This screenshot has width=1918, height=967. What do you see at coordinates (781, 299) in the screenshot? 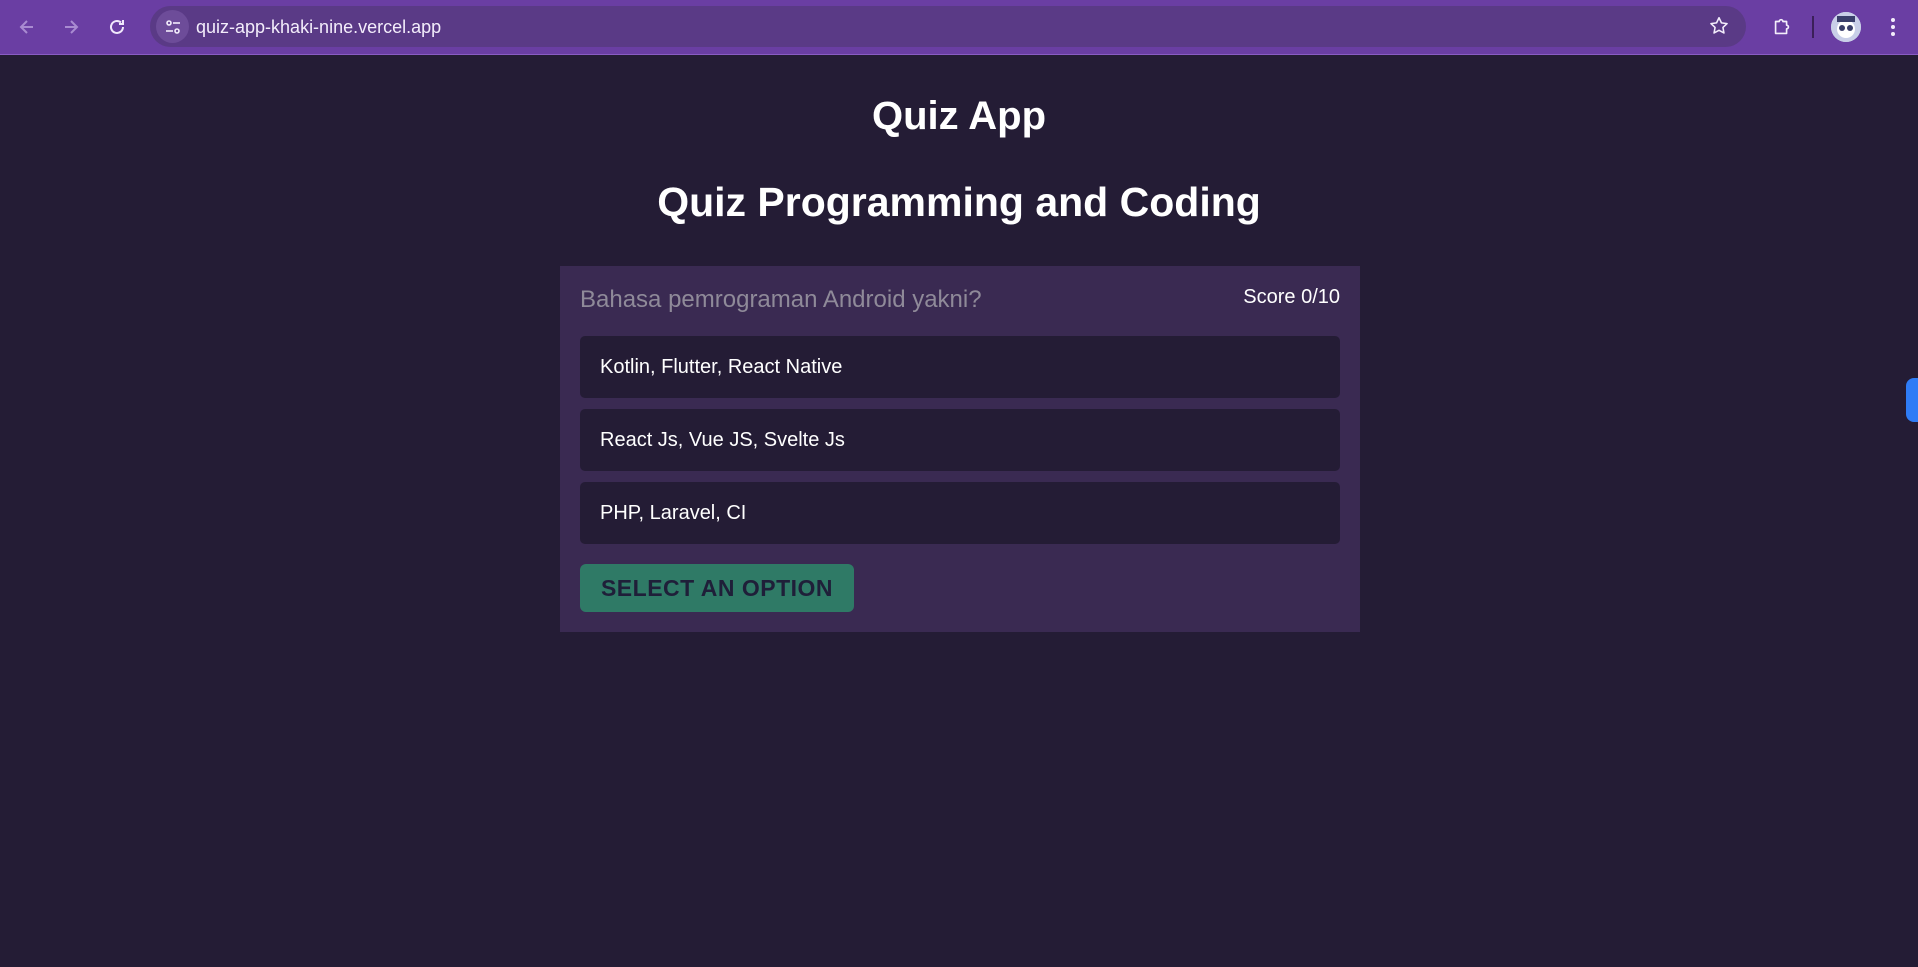
I see `question-text: Bahasa pemrograman Android yakni?` at bounding box center [781, 299].